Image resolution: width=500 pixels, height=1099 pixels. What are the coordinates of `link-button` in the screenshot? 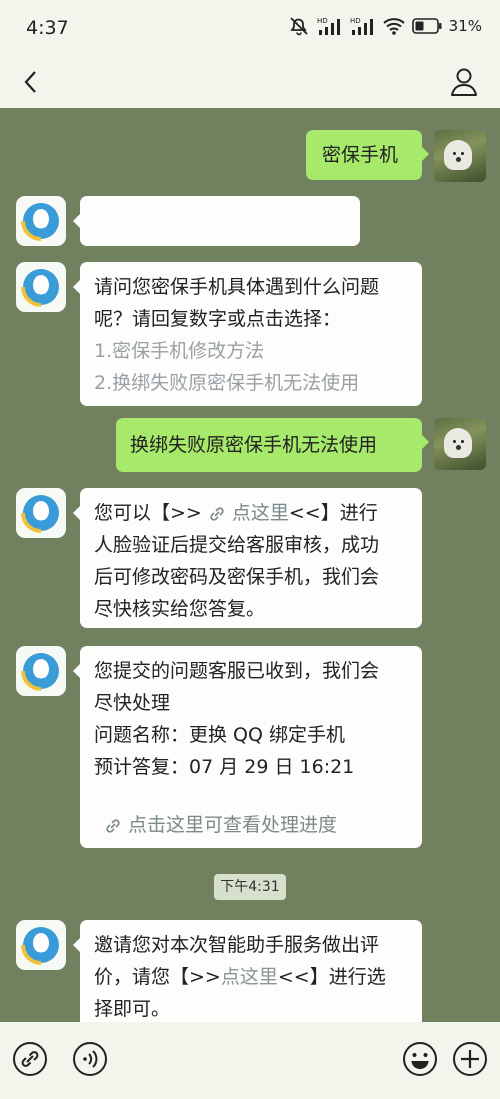 It's located at (30, 1059).